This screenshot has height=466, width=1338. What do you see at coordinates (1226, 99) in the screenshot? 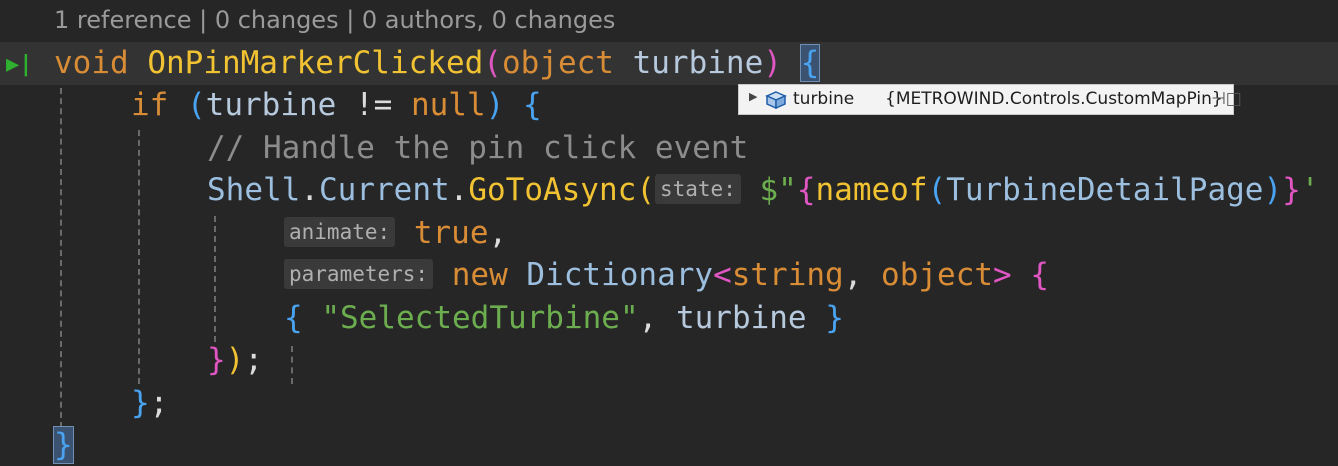
I see `pin-icon: ⊣□` at bounding box center [1226, 99].